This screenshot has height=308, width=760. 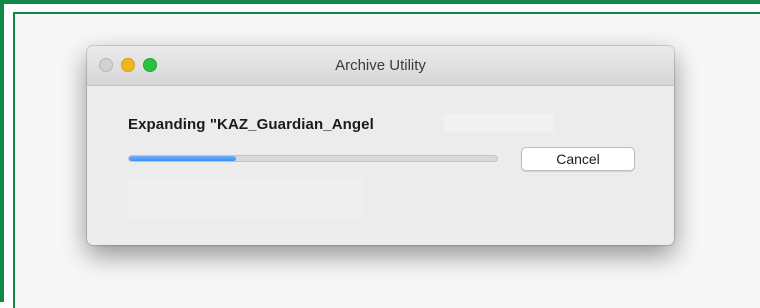 I want to click on progress-bar, so click(x=313, y=158).